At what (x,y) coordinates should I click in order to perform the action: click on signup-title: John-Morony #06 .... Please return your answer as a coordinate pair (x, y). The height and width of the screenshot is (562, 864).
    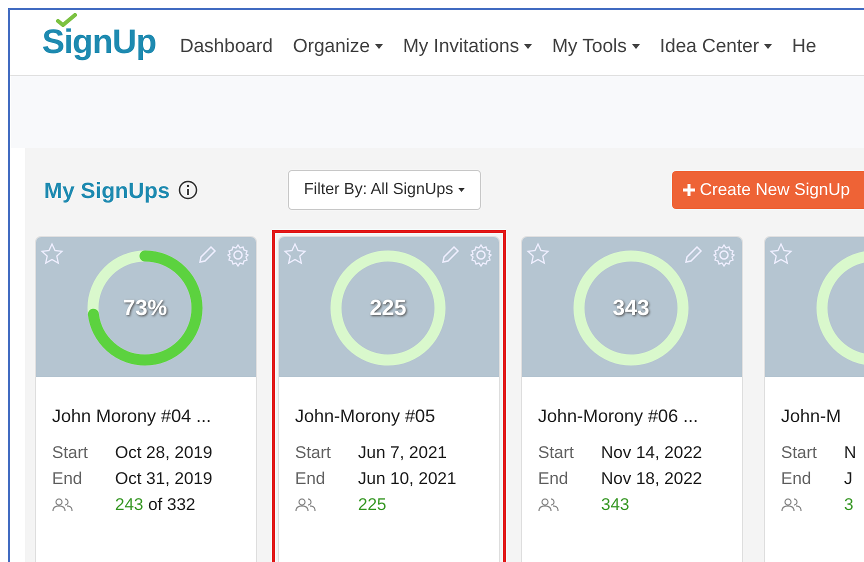
    Looking at the image, I should click on (619, 416).